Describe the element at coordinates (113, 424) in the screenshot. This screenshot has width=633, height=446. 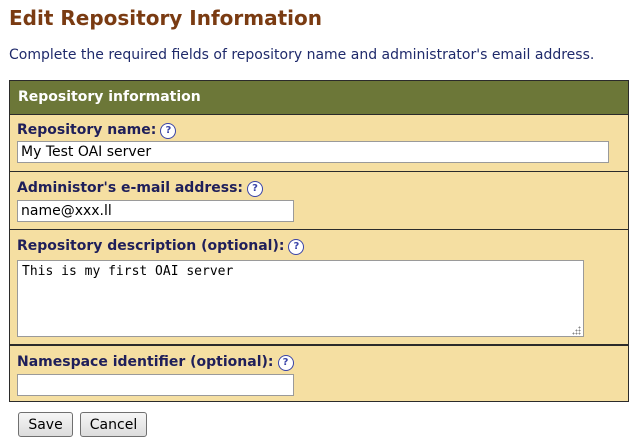
I see `cancel-button: Cancel` at that location.